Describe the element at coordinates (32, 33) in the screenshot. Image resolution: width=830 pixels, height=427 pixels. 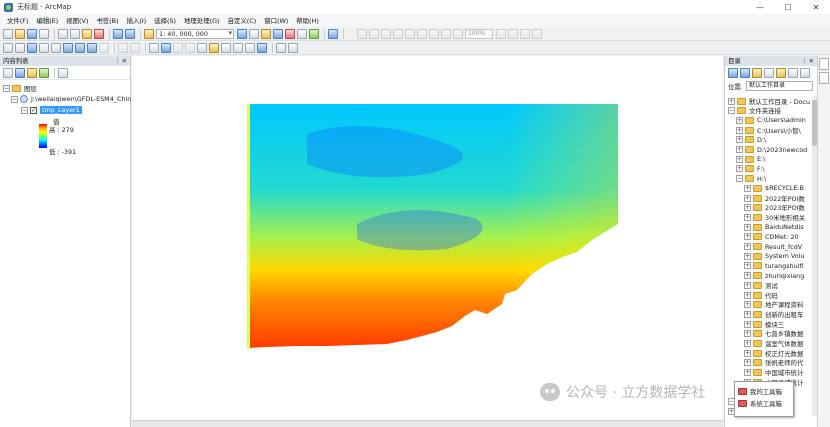
I see `save-icon` at that location.